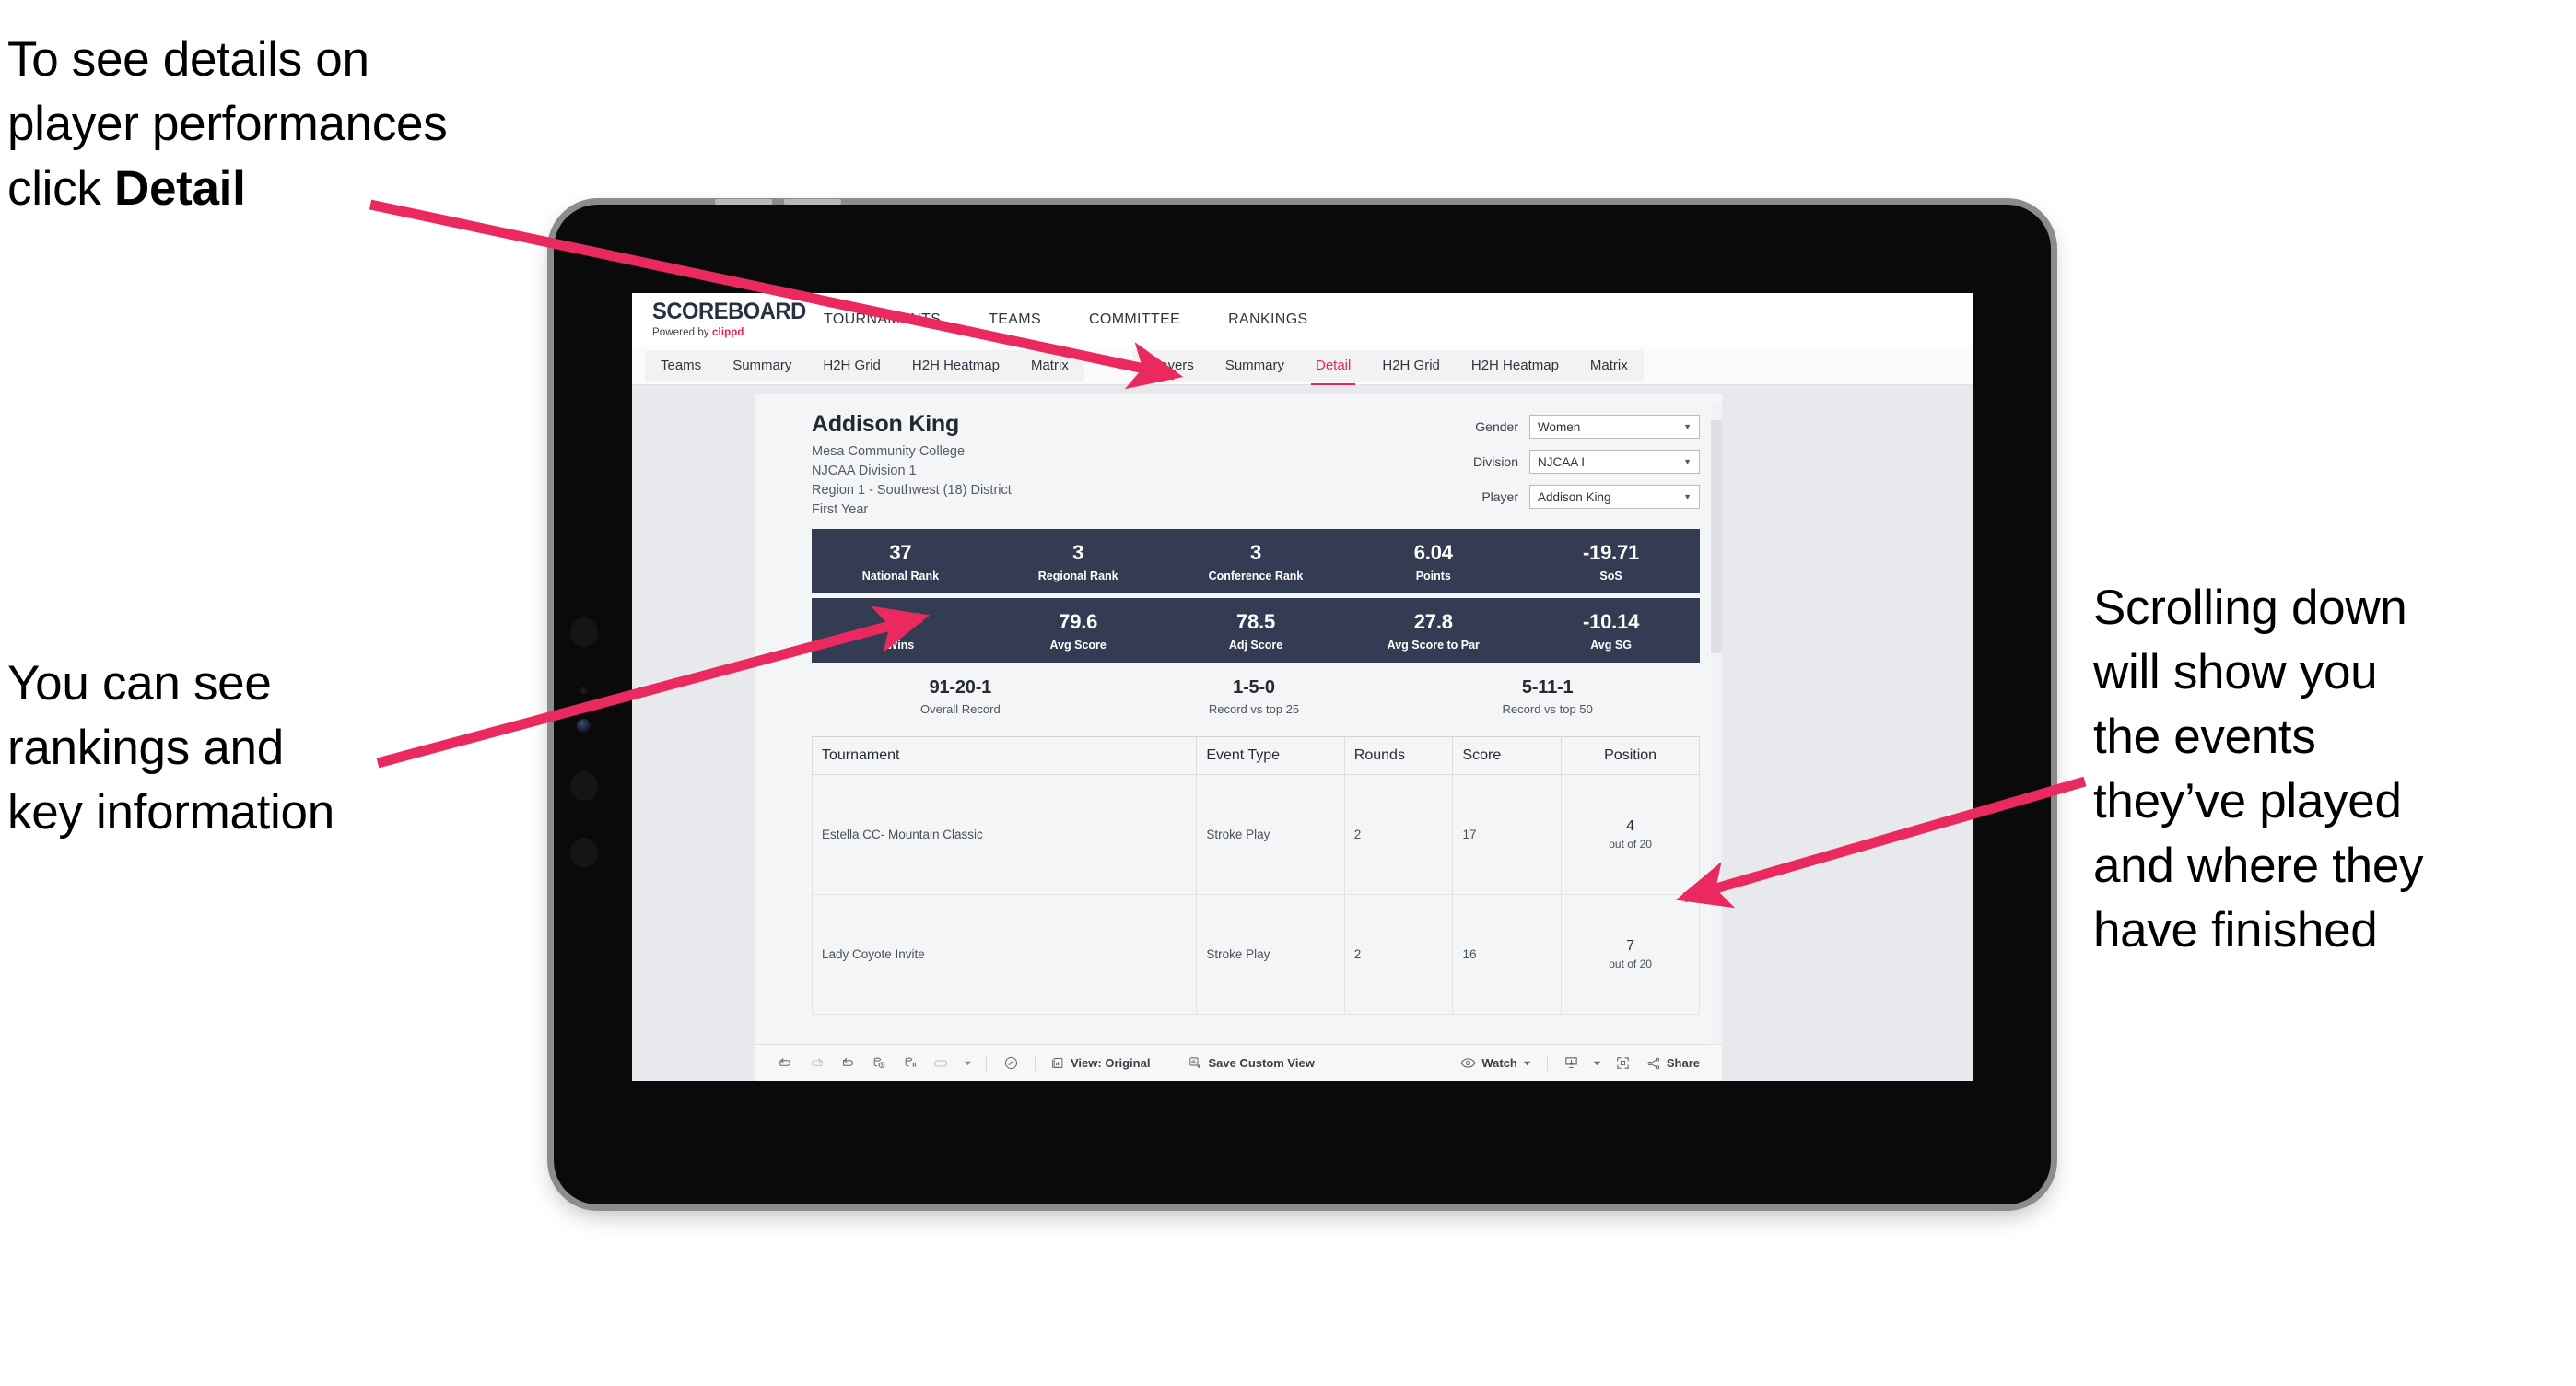 The height and width of the screenshot is (1386, 2576). I want to click on download-dropdown-icon, so click(1597, 1063).